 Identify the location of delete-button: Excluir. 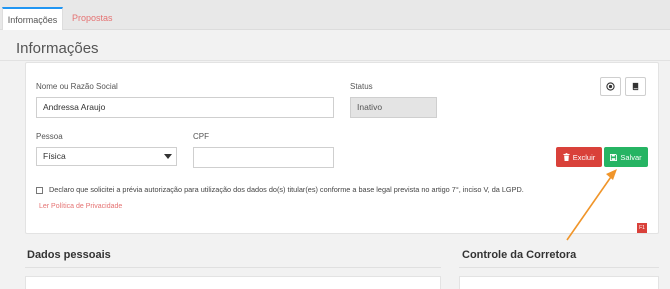
(579, 157).